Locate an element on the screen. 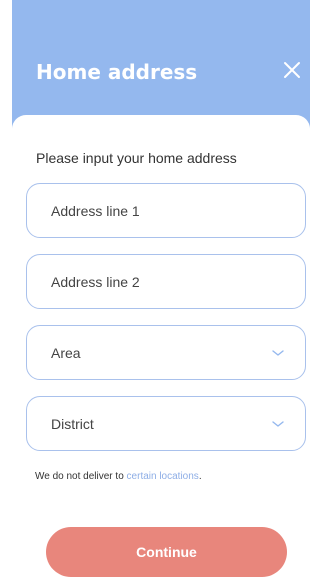  close-button is located at coordinates (292, 70).